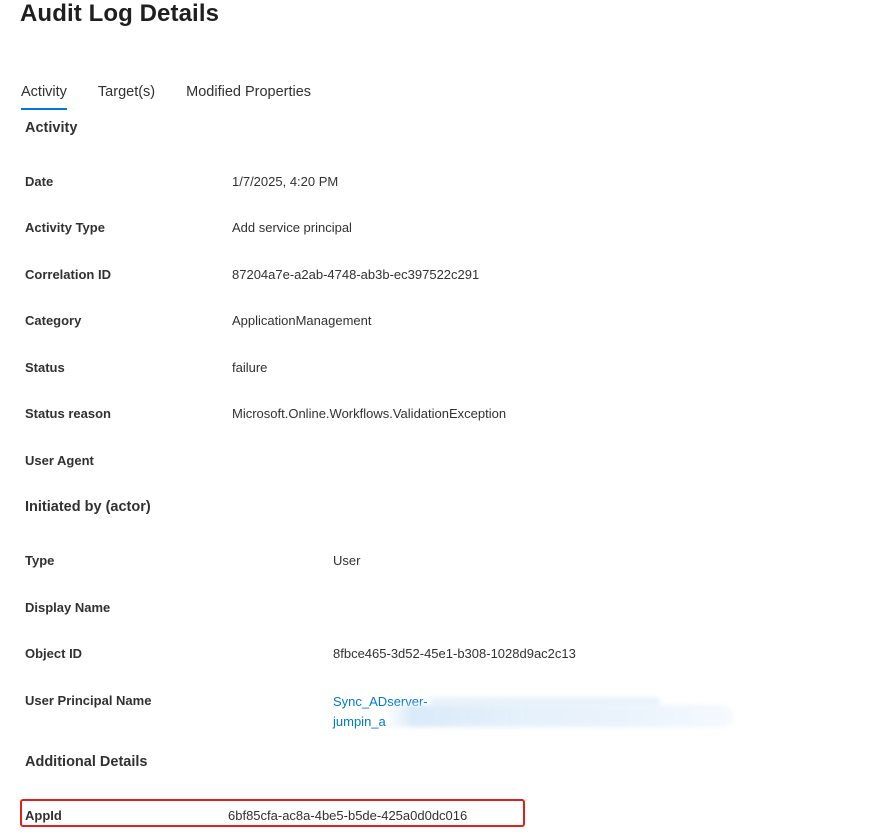  What do you see at coordinates (120, 13) in the screenshot?
I see `page-title: Audit Log Details` at bounding box center [120, 13].